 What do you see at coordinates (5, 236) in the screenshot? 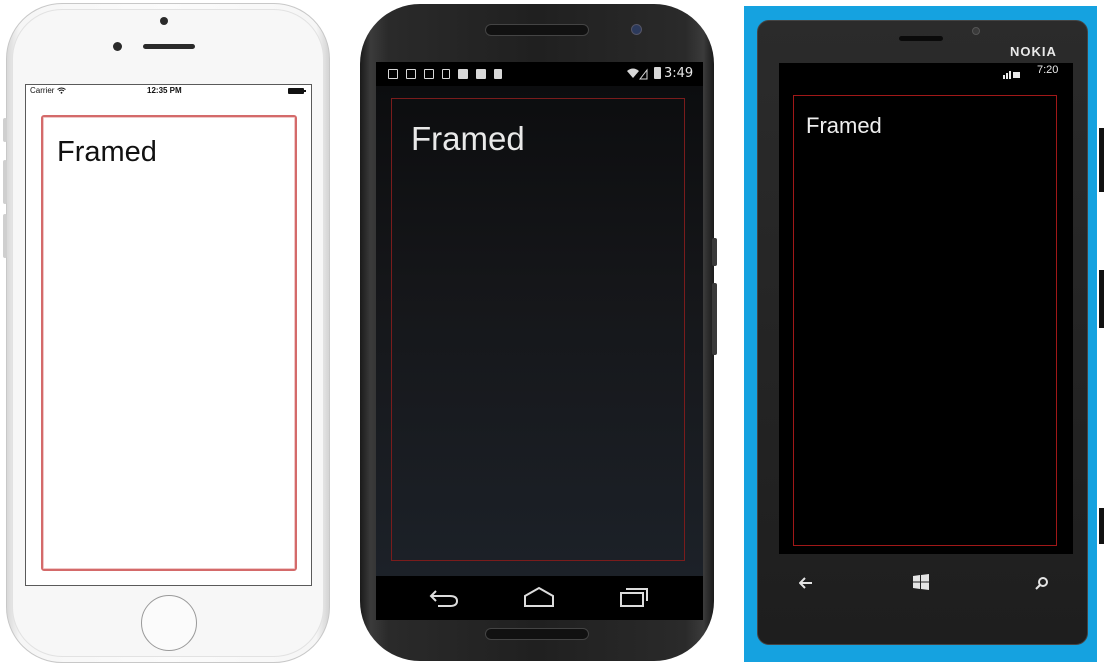
I see `volume-down-button` at bounding box center [5, 236].